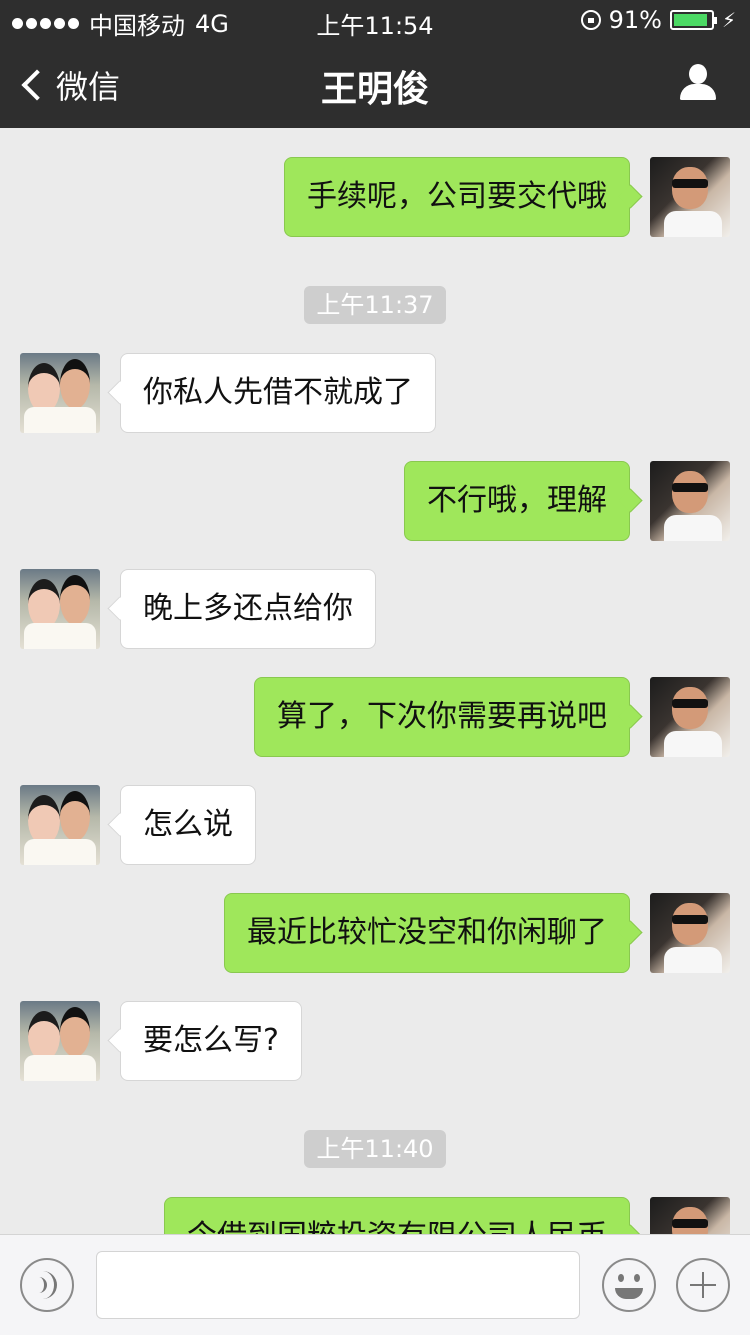 This screenshot has height=1335, width=750. What do you see at coordinates (698, 84) in the screenshot?
I see `profile-icon` at bounding box center [698, 84].